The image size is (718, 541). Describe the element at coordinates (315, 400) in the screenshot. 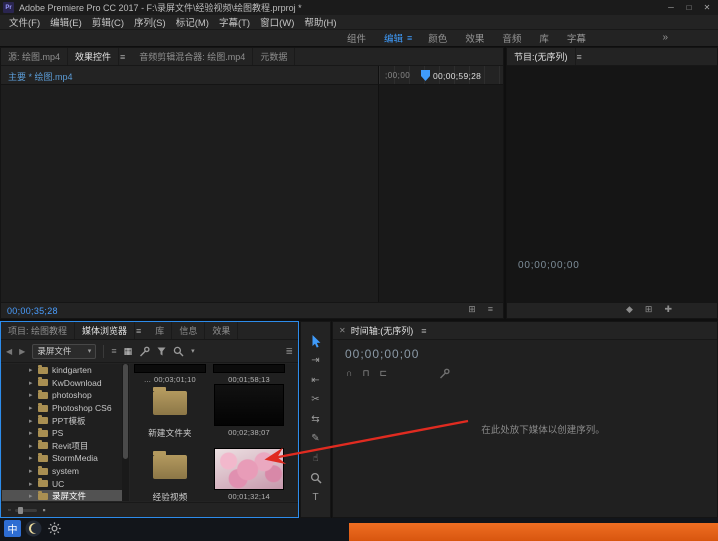

I see `razor-tool: ✂` at that location.